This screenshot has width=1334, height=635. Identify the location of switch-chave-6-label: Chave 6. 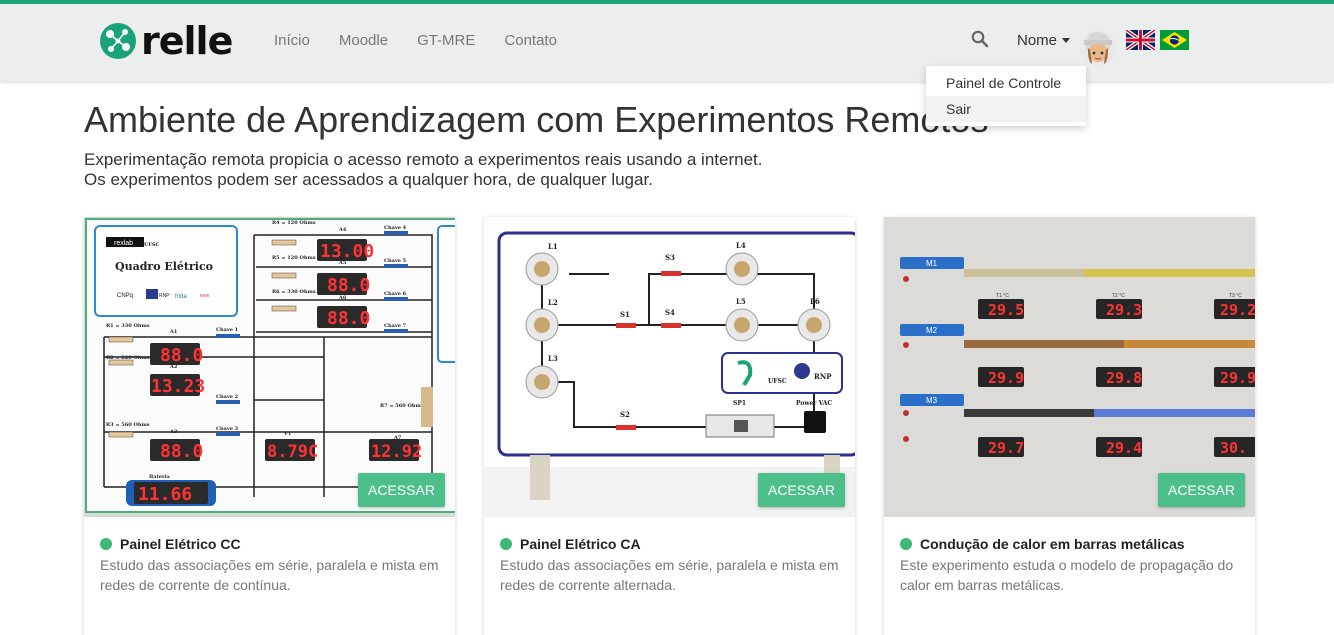
(395, 294).